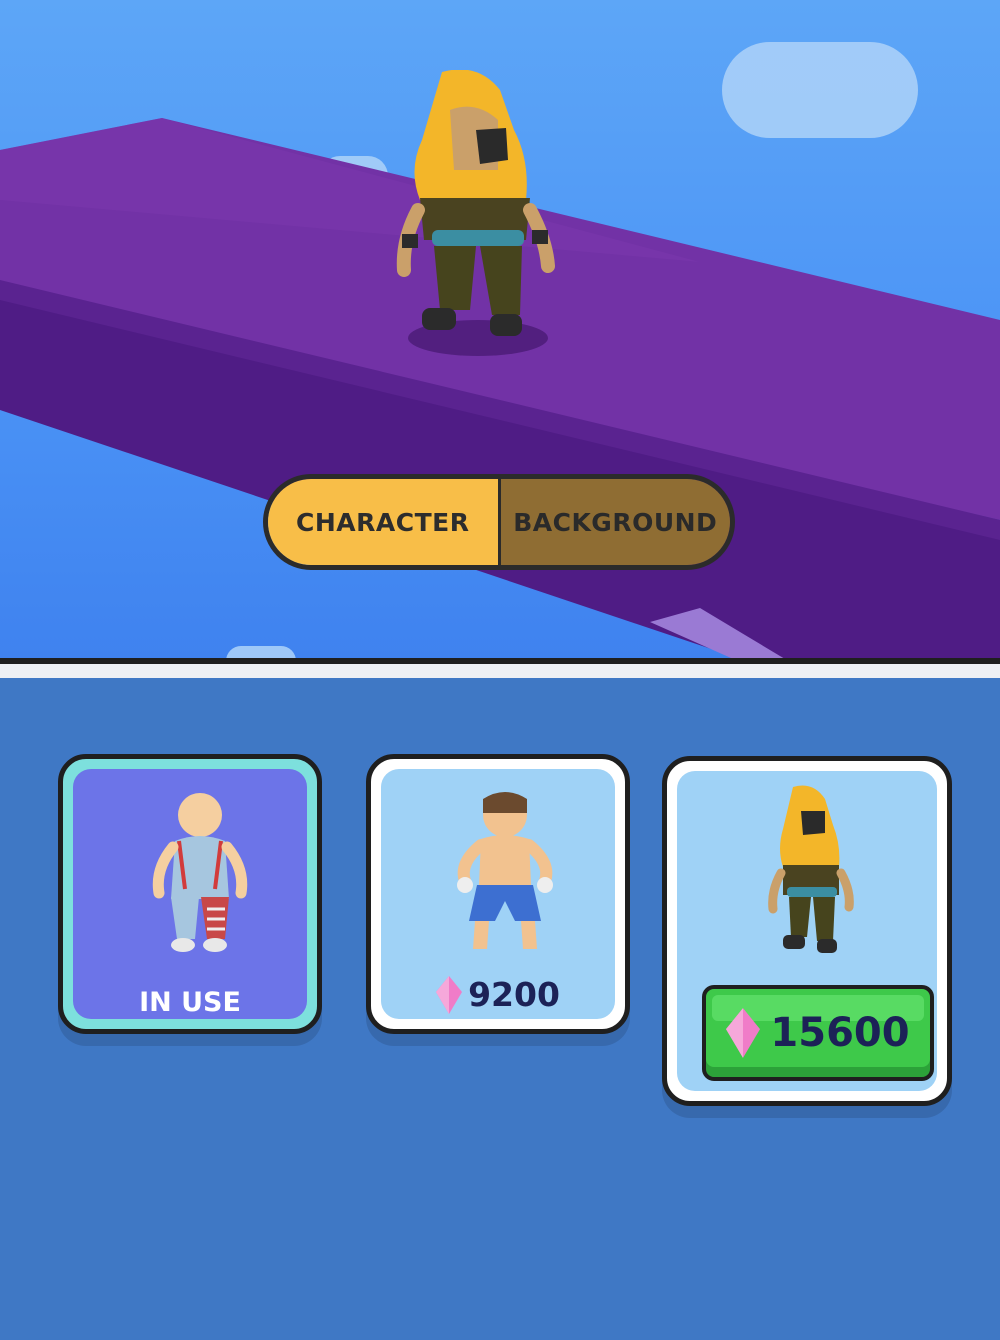 This screenshot has height=1340, width=1000. Describe the element at coordinates (840, 1033) in the screenshot. I see `buy-price-value: 15600` at that location.